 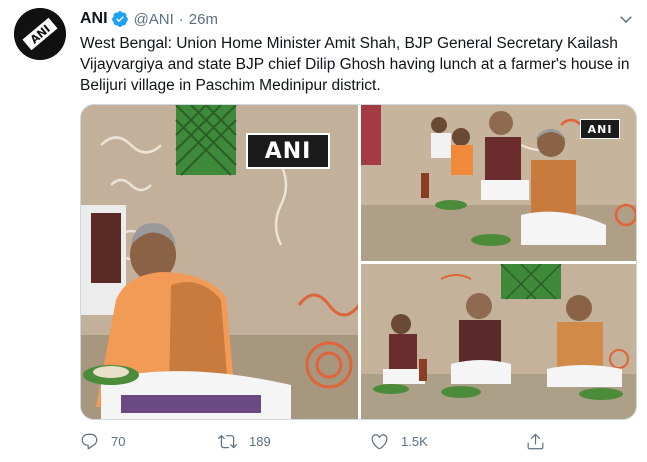 I want to click on share-button, so click(x=535, y=441).